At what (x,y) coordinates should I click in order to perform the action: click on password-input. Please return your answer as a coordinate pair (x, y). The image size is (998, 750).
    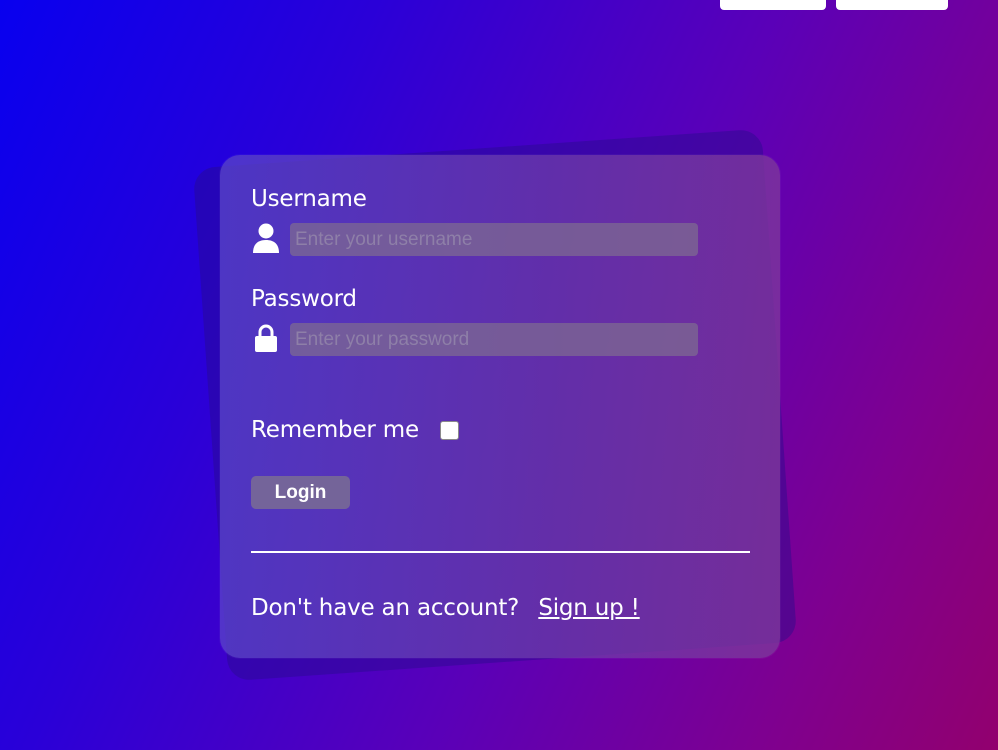
    Looking at the image, I should click on (494, 339).